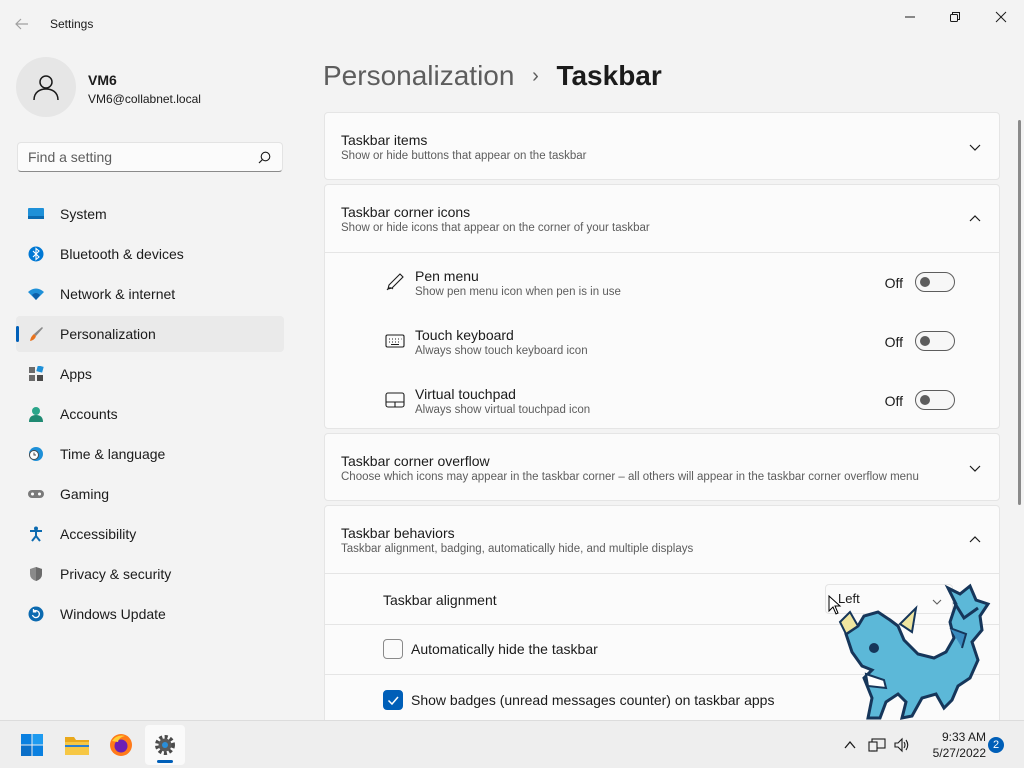 Image resolution: width=1024 pixels, height=768 pixels. I want to click on pen-menu-toggle-state: Off, so click(893, 283).